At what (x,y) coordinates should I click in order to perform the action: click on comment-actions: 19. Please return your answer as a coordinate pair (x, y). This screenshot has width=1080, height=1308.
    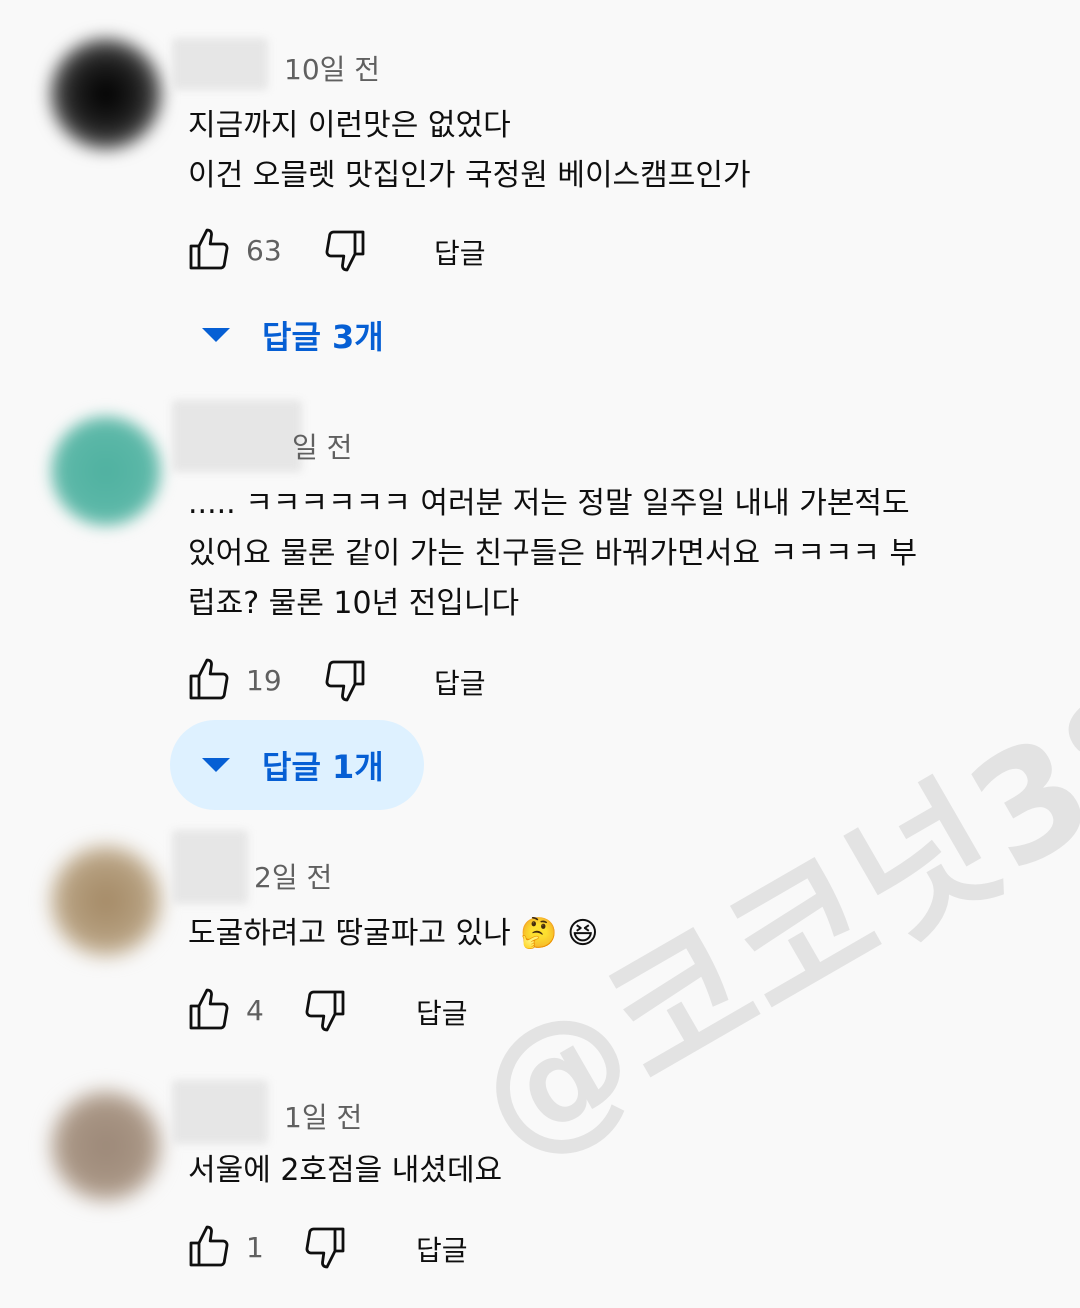
    Looking at the image, I should click on (277, 680).